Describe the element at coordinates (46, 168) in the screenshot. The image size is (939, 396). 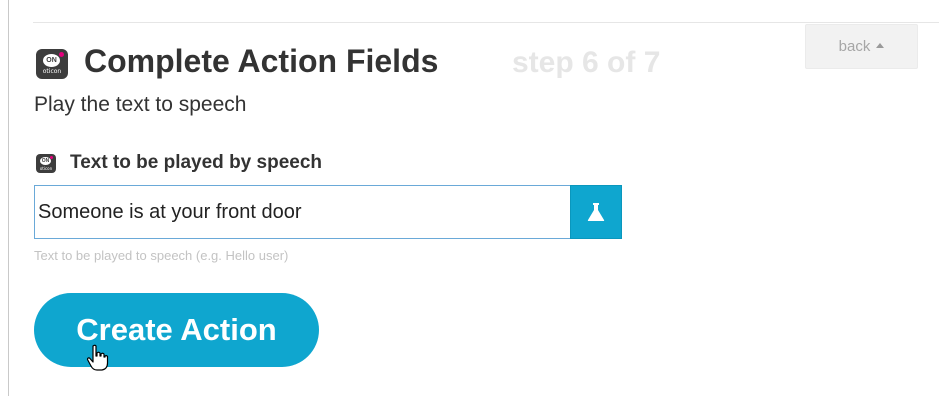
I see `field-icon-brand: oticon` at that location.